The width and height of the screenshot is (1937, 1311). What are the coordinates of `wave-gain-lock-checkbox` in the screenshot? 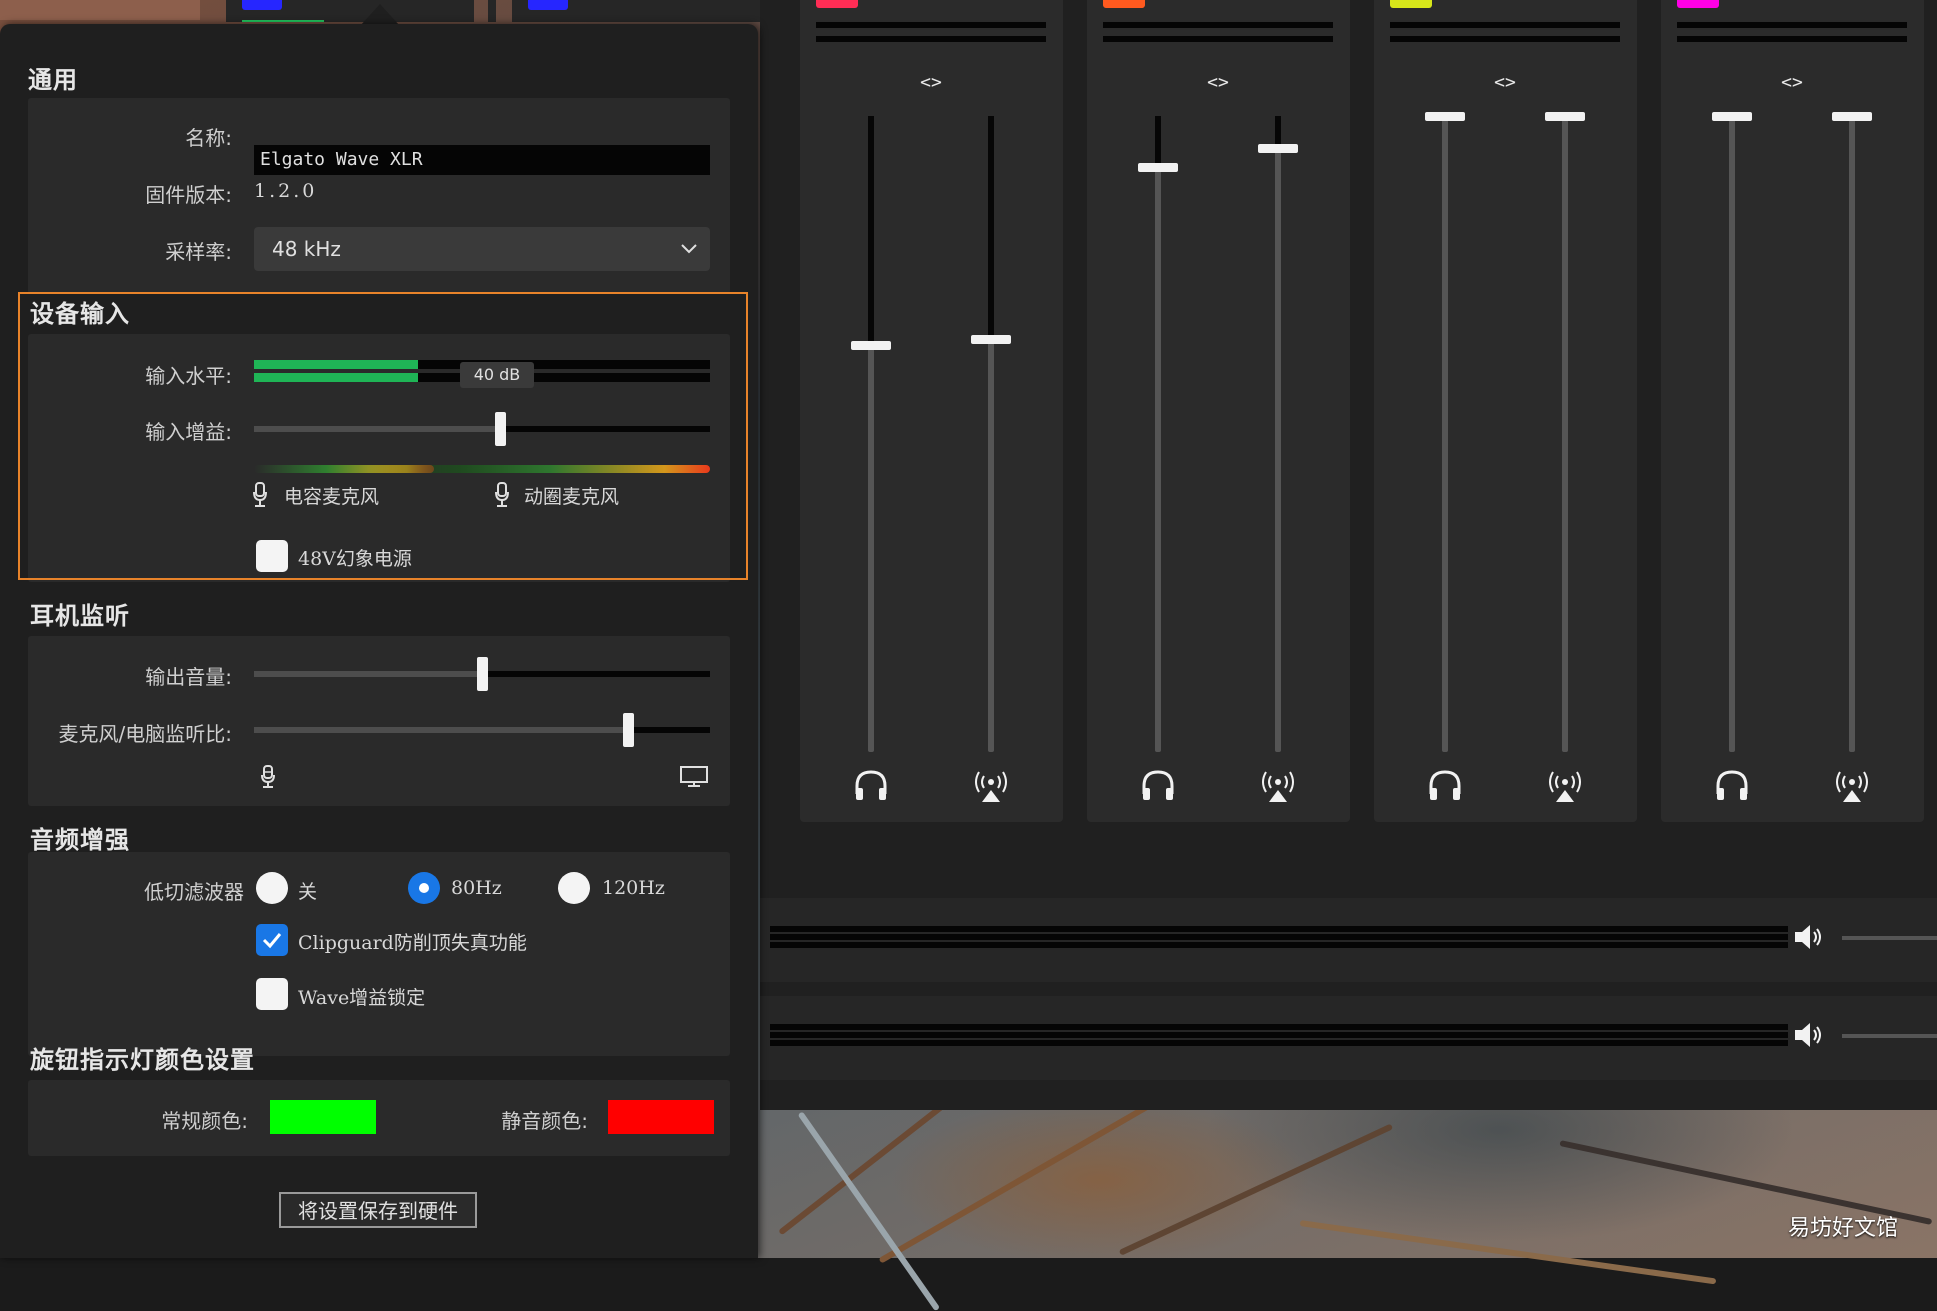 It's located at (272, 994).